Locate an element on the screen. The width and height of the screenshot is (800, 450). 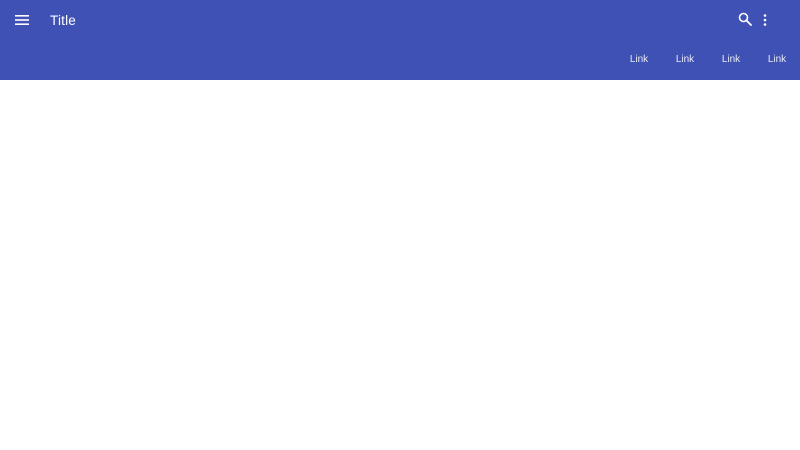
more-vert-icon is located at coordinates (765, 20).